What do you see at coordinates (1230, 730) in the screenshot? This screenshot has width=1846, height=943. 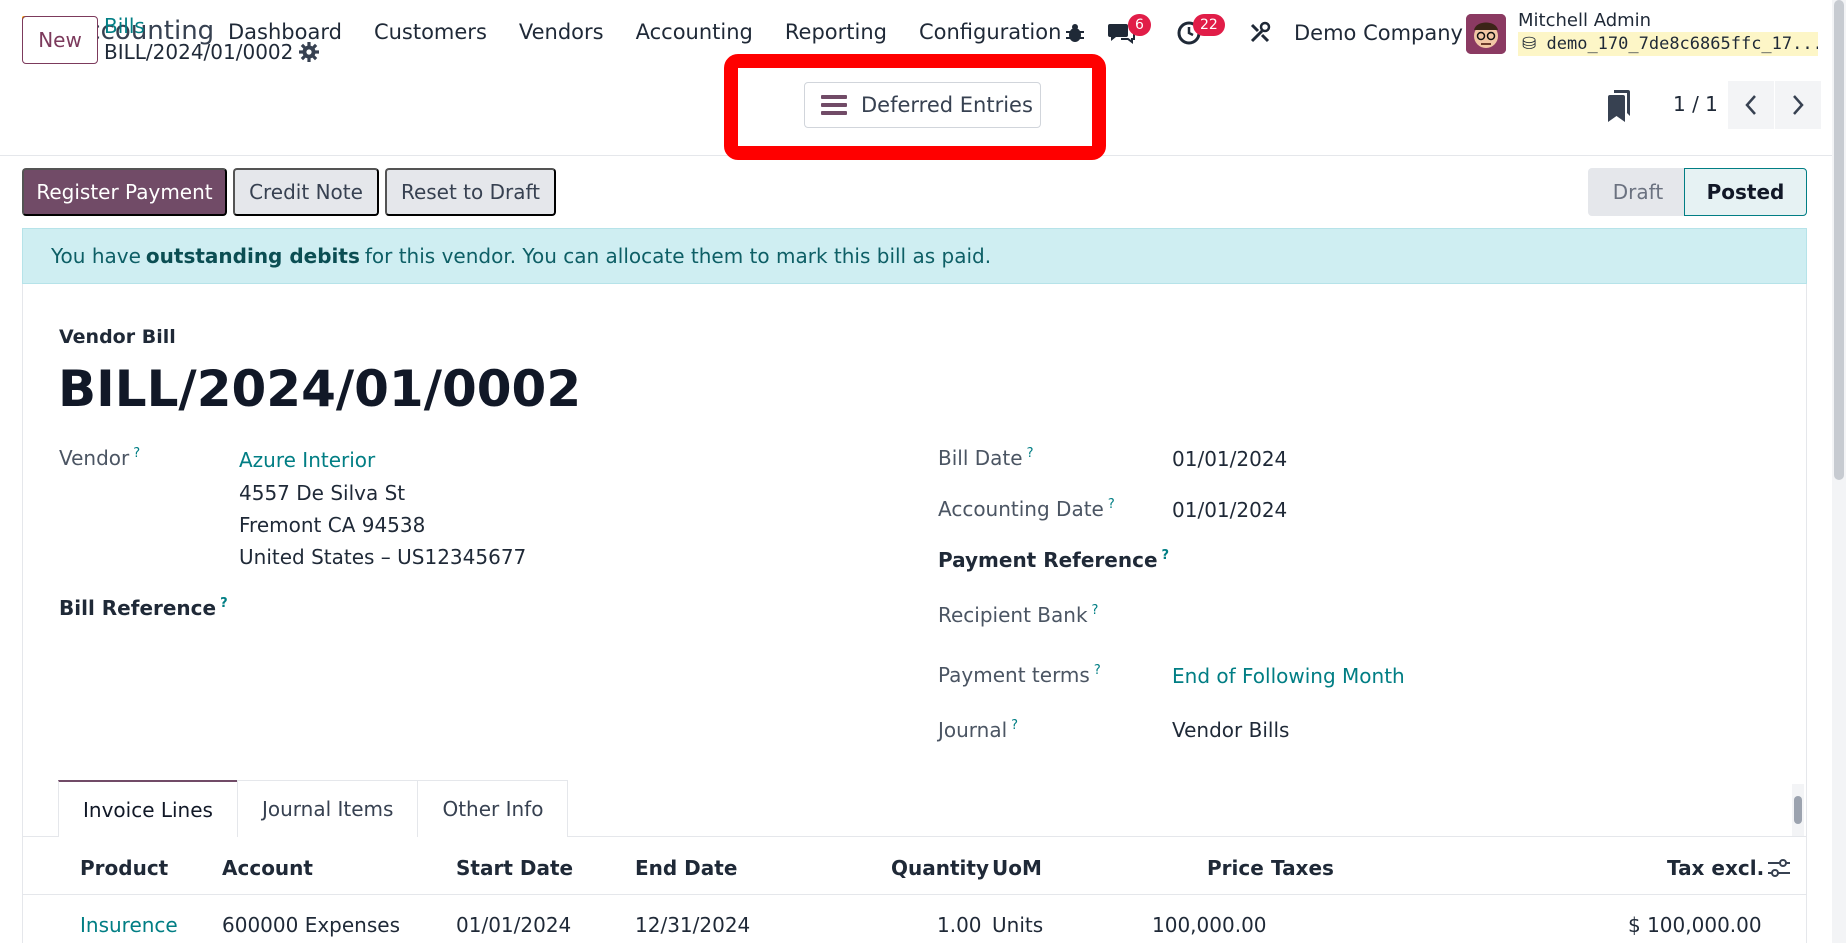 I see `journal-value: Vendor Bills` at bounding box center [1230, 730].